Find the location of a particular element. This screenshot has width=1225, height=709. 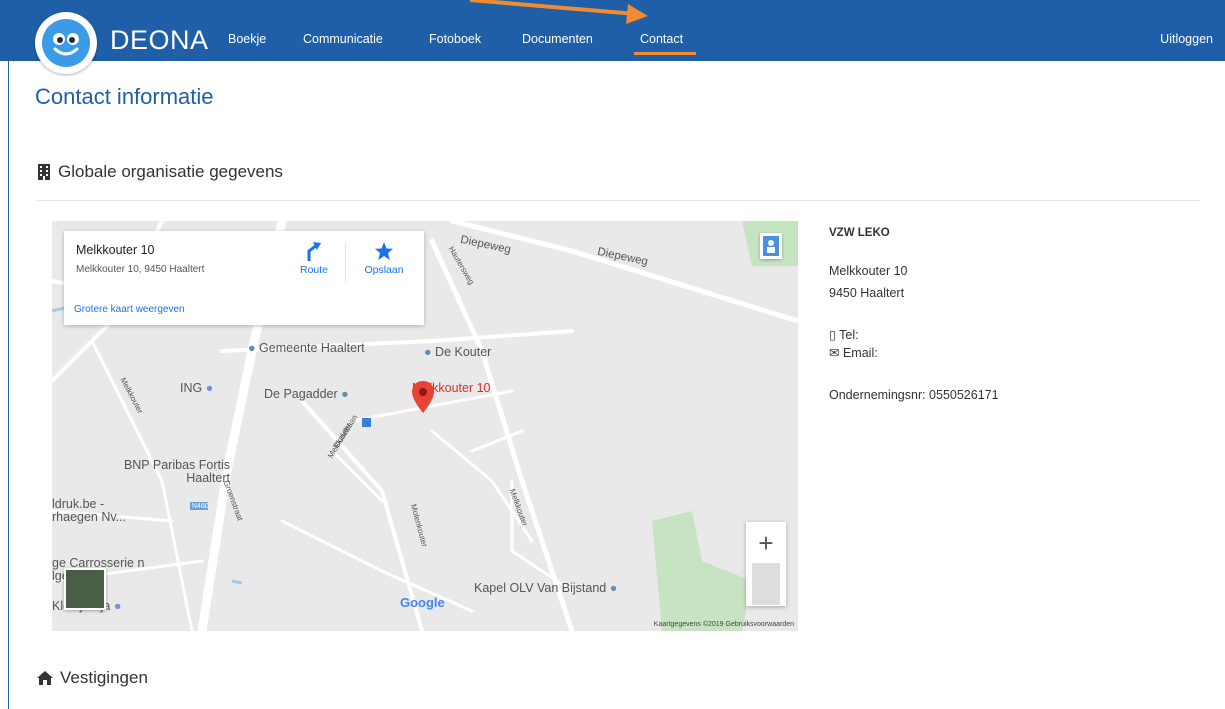

poi-gemeente-haaltert: ● Gemeente Haaltert is located at coordinates (306, 348).